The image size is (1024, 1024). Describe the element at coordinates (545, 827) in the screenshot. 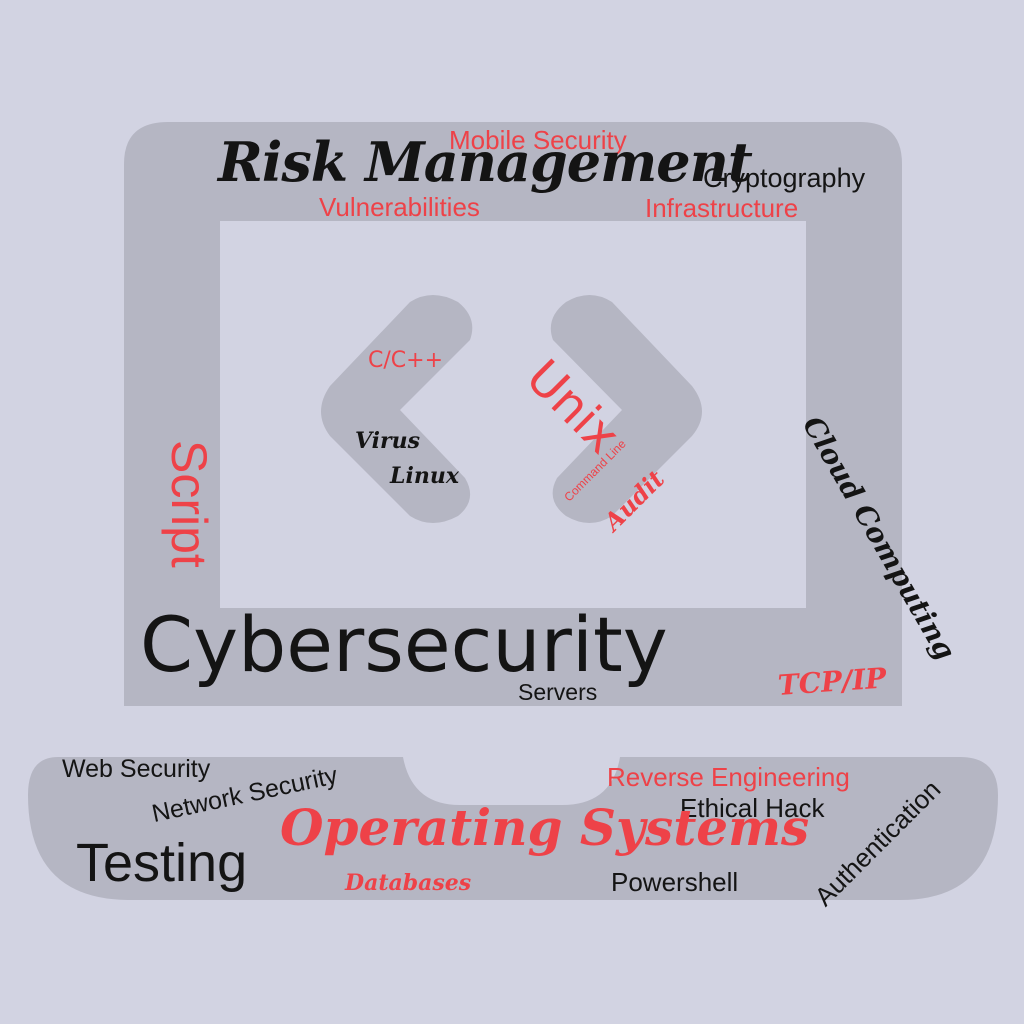

I see `word-operating-systems: Operating Systems` at that location.